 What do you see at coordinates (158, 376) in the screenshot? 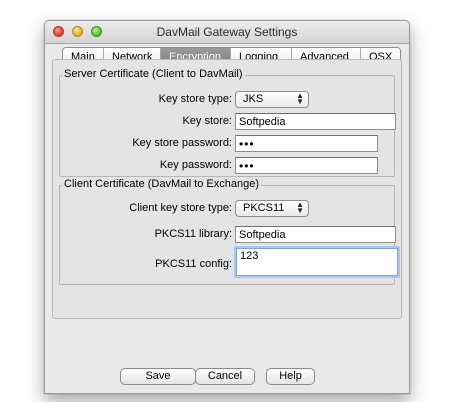
I see `save-button: Save` at bounding box center [158, 376].